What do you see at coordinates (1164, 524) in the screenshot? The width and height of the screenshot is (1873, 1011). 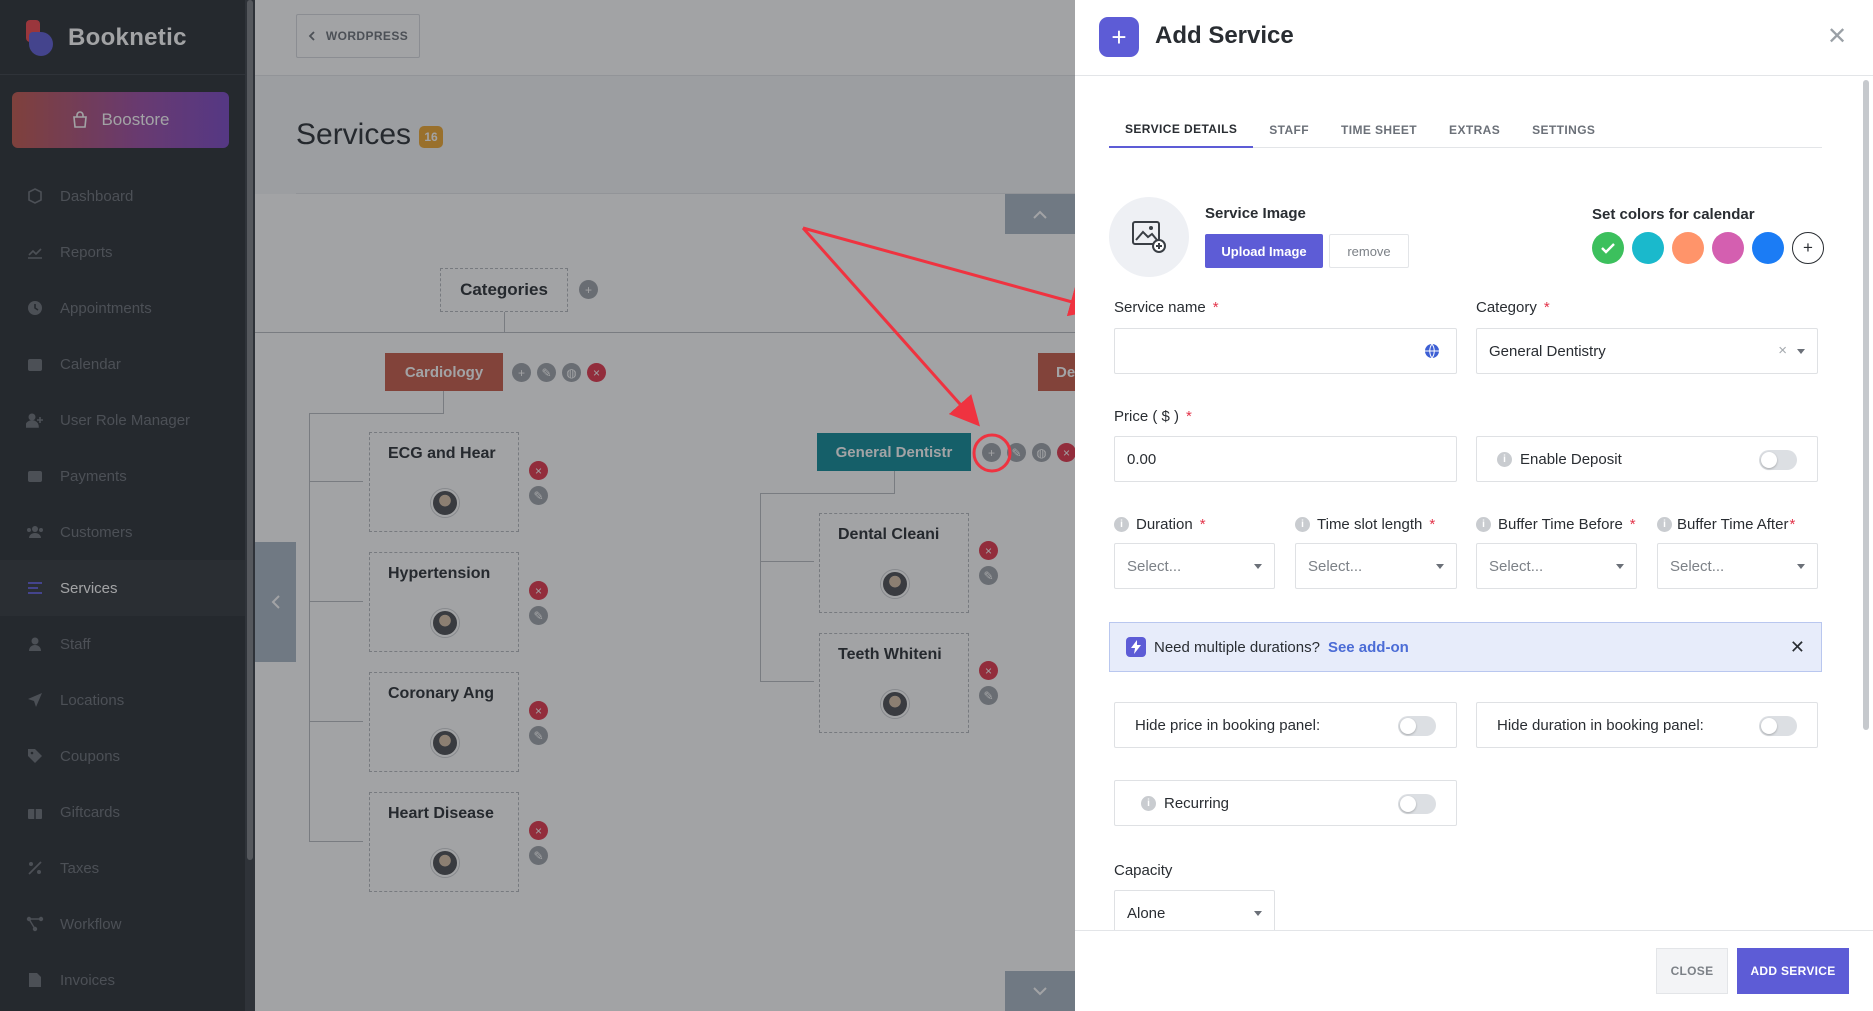 I see `duration-label-text: Duration` at bounding box center [1164, 524].